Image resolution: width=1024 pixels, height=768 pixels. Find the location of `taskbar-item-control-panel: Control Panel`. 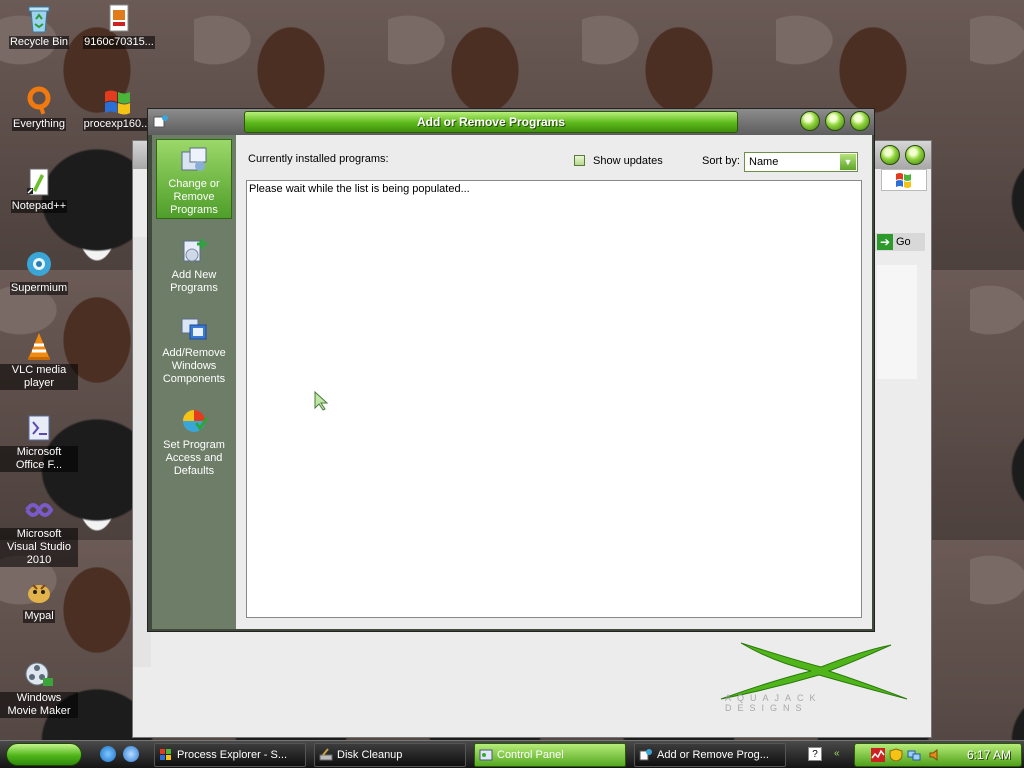

taskbar-item-control-panel: Control Panel is located at coordinates (550, 755).